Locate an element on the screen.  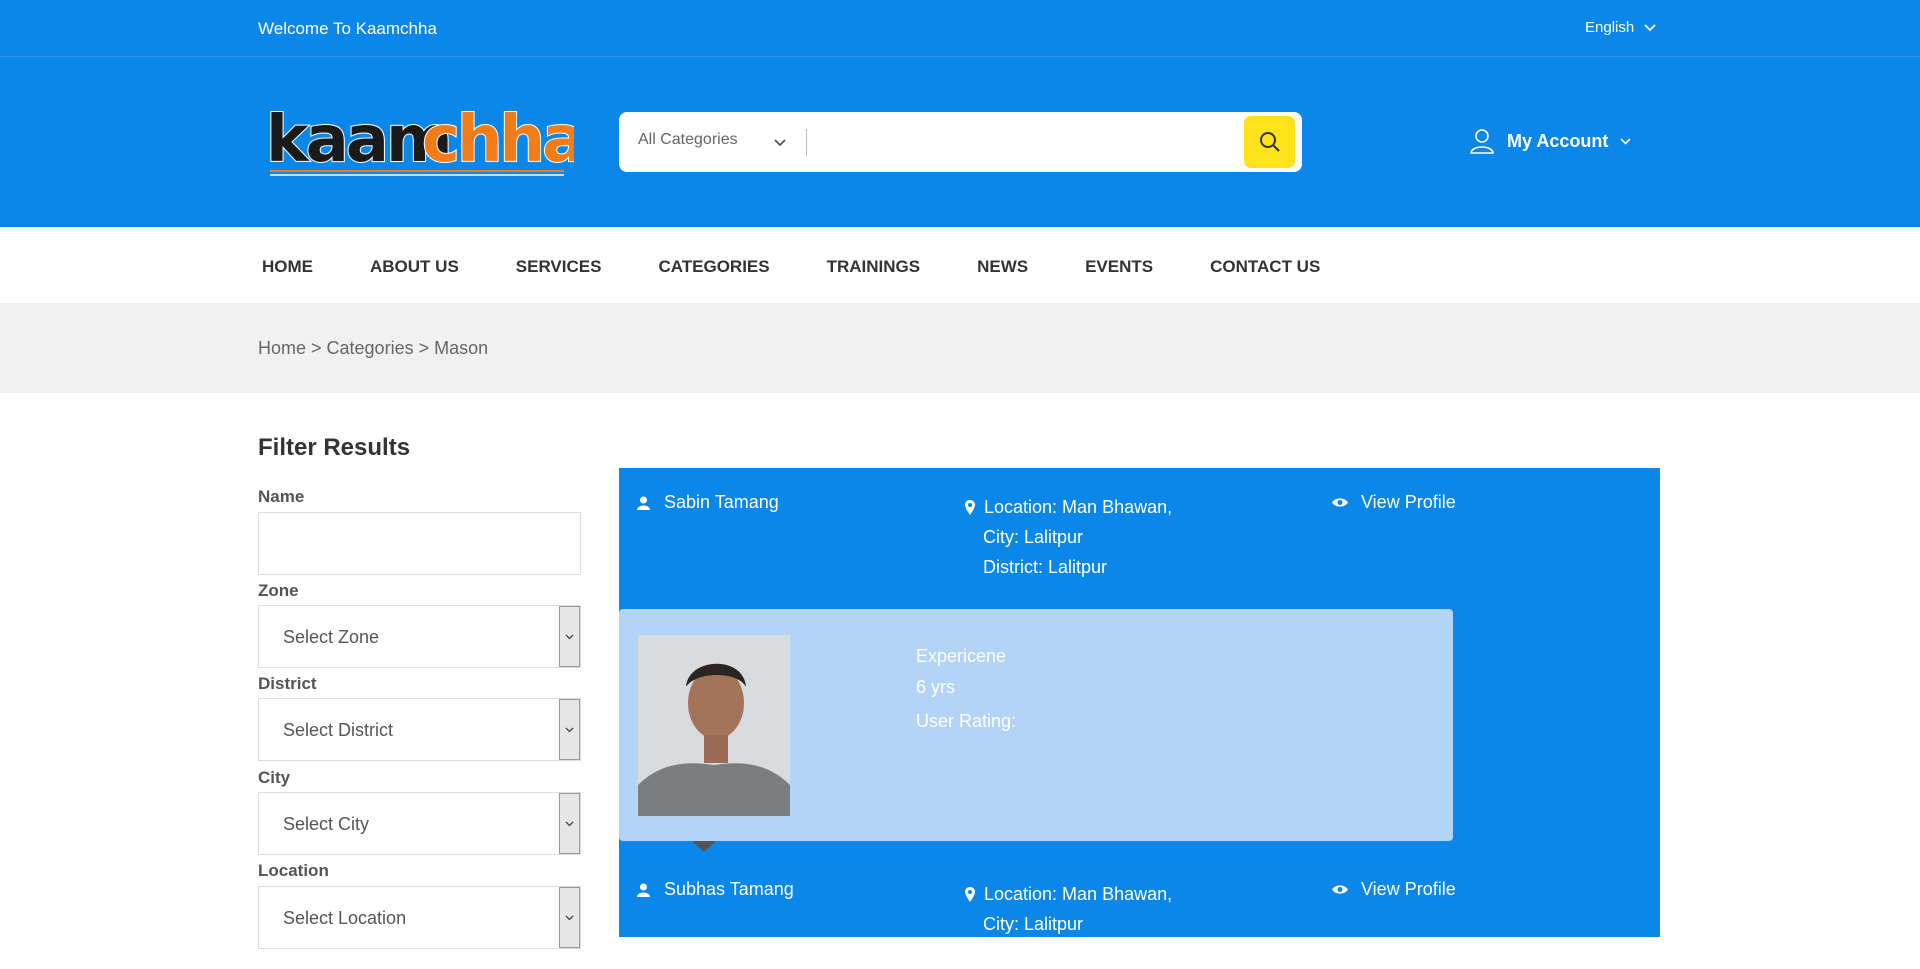
language-selector: English is located at coordinates (1620, 27).